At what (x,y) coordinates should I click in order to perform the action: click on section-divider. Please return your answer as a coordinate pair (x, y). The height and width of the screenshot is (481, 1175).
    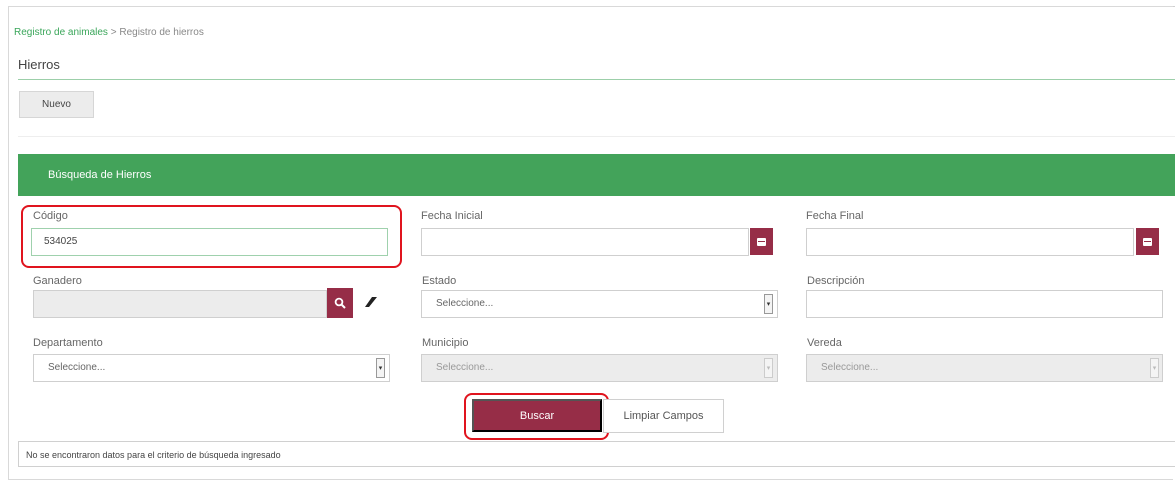
    Looking at the image, I should click on (596, 136).